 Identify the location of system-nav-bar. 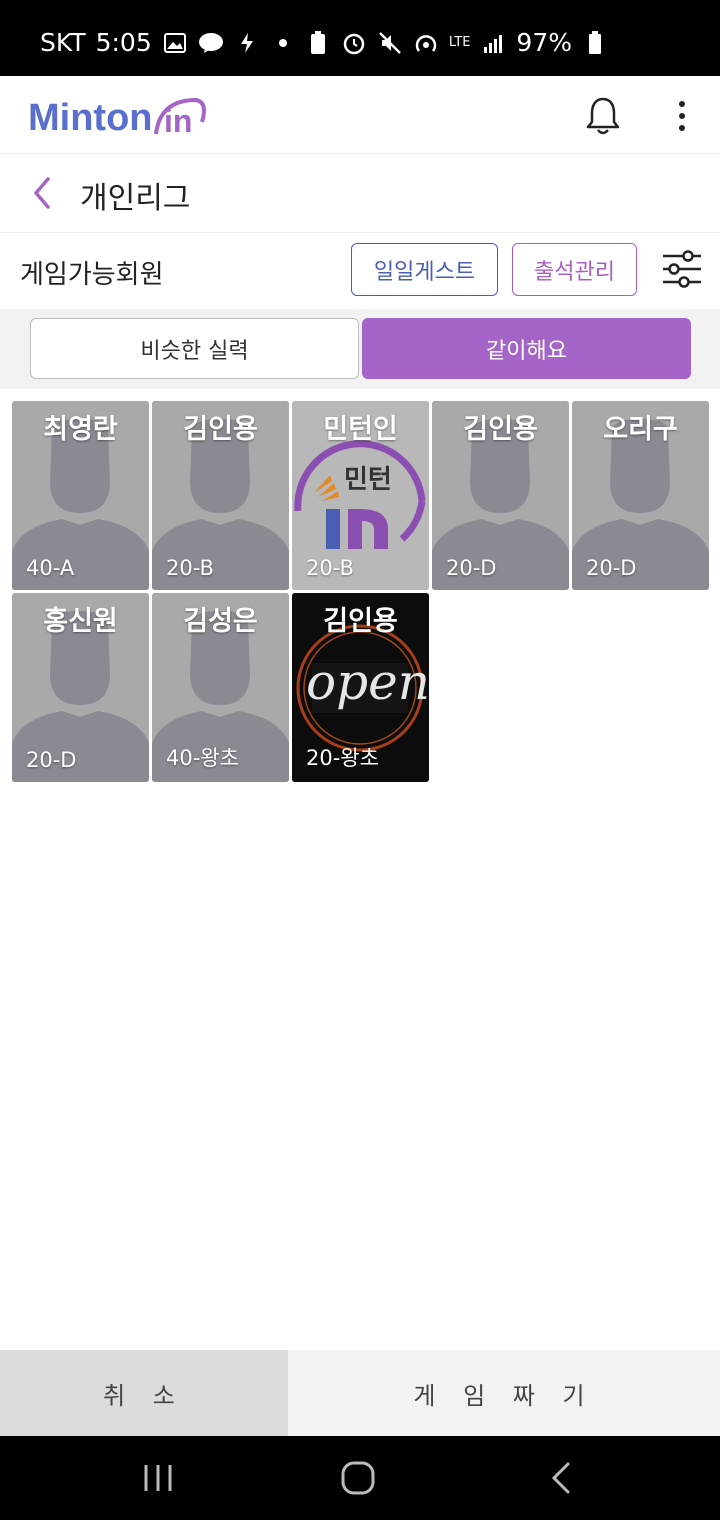
(360, 1478).